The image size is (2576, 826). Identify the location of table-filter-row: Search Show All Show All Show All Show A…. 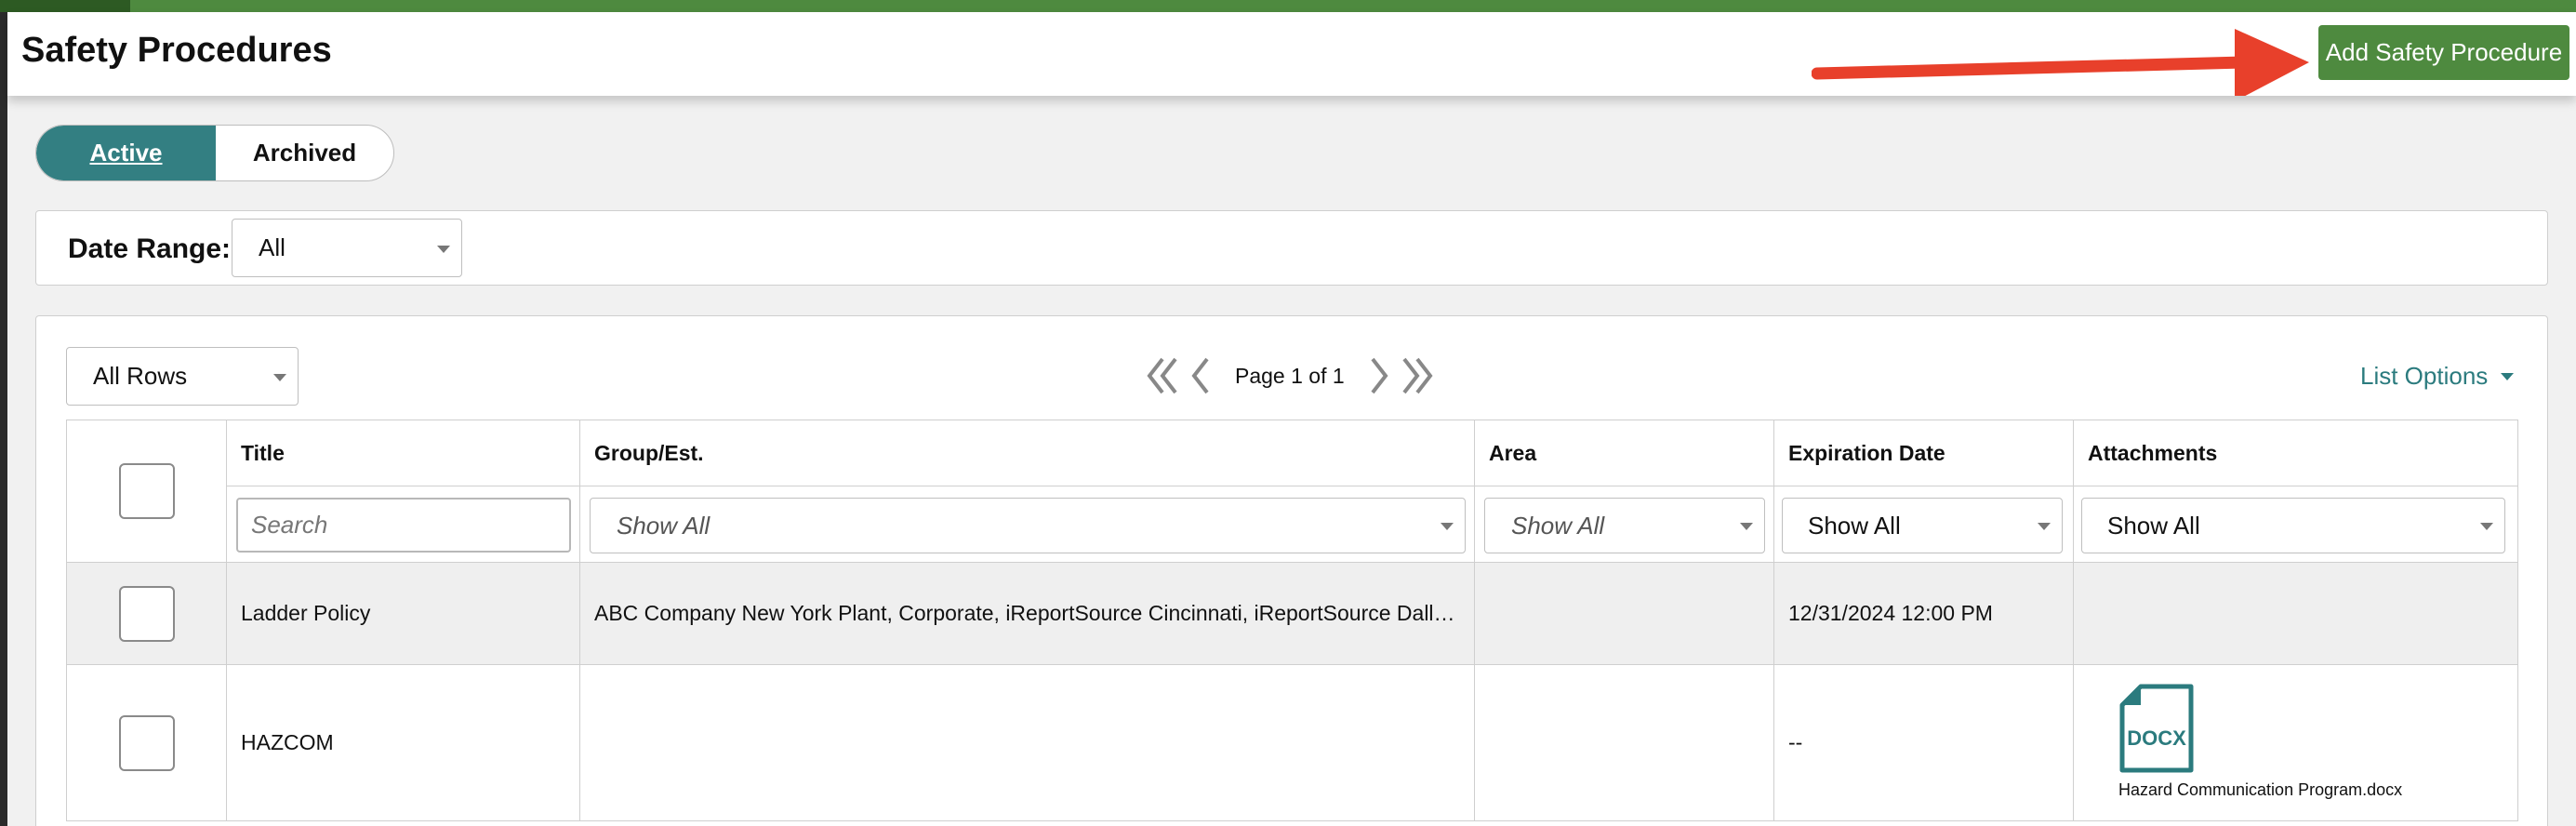
(1292, 524).